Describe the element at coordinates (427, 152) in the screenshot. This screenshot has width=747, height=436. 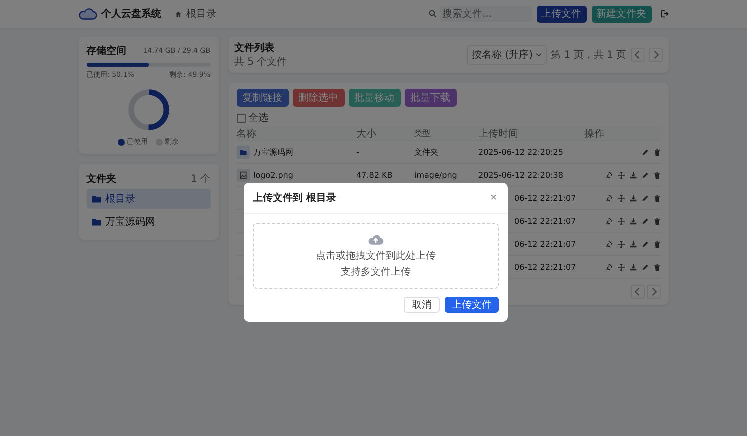
I see `table-cell-text: 文件夹` at that location.